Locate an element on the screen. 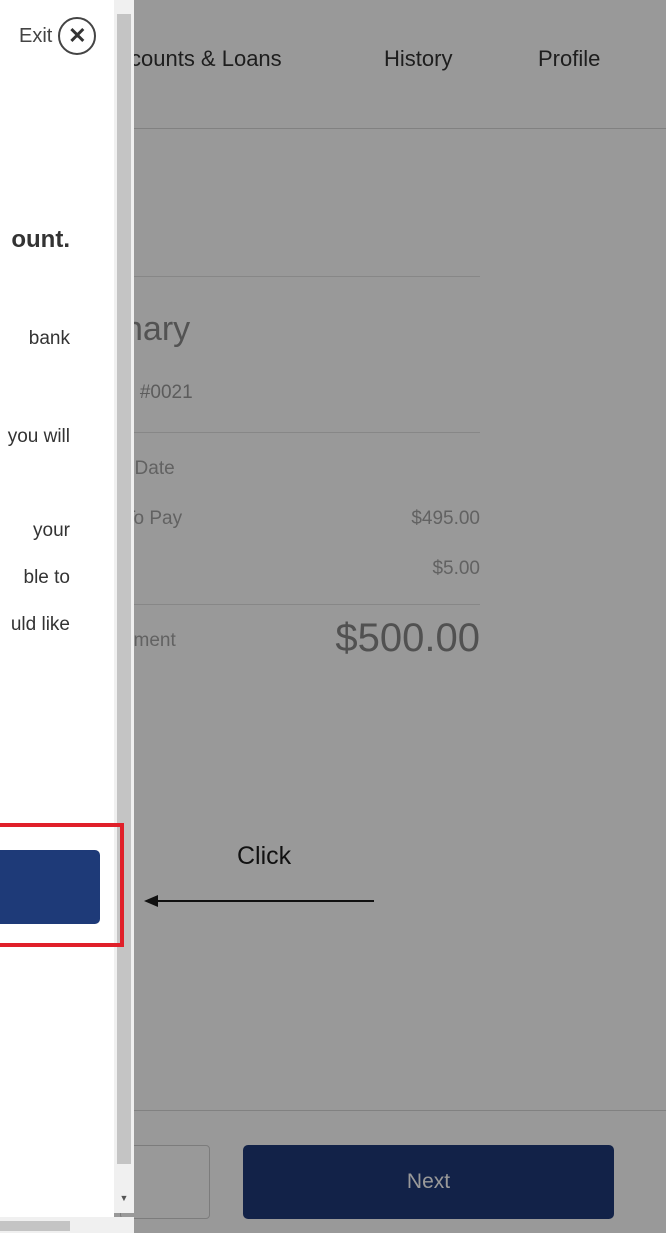 This screenshot has width=666, height=1233. highlight-box is located at coordinates (62, 885).